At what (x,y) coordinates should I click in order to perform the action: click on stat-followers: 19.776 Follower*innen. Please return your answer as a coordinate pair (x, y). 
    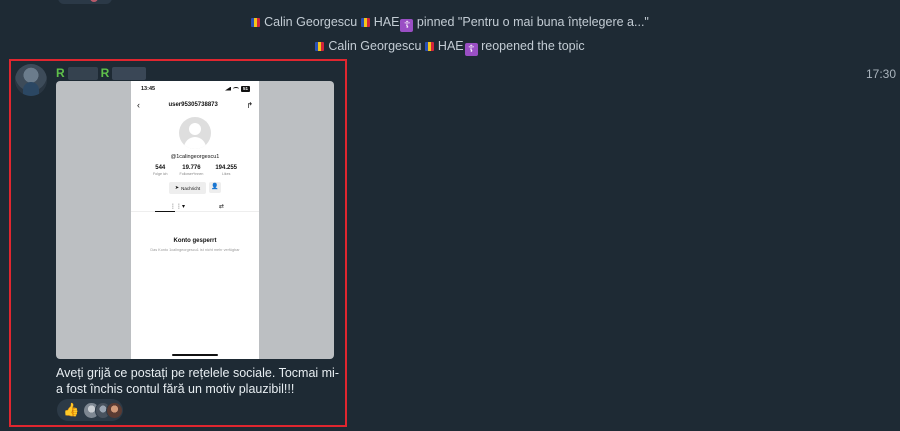
    Looking at the image, I should click on (192, 170).